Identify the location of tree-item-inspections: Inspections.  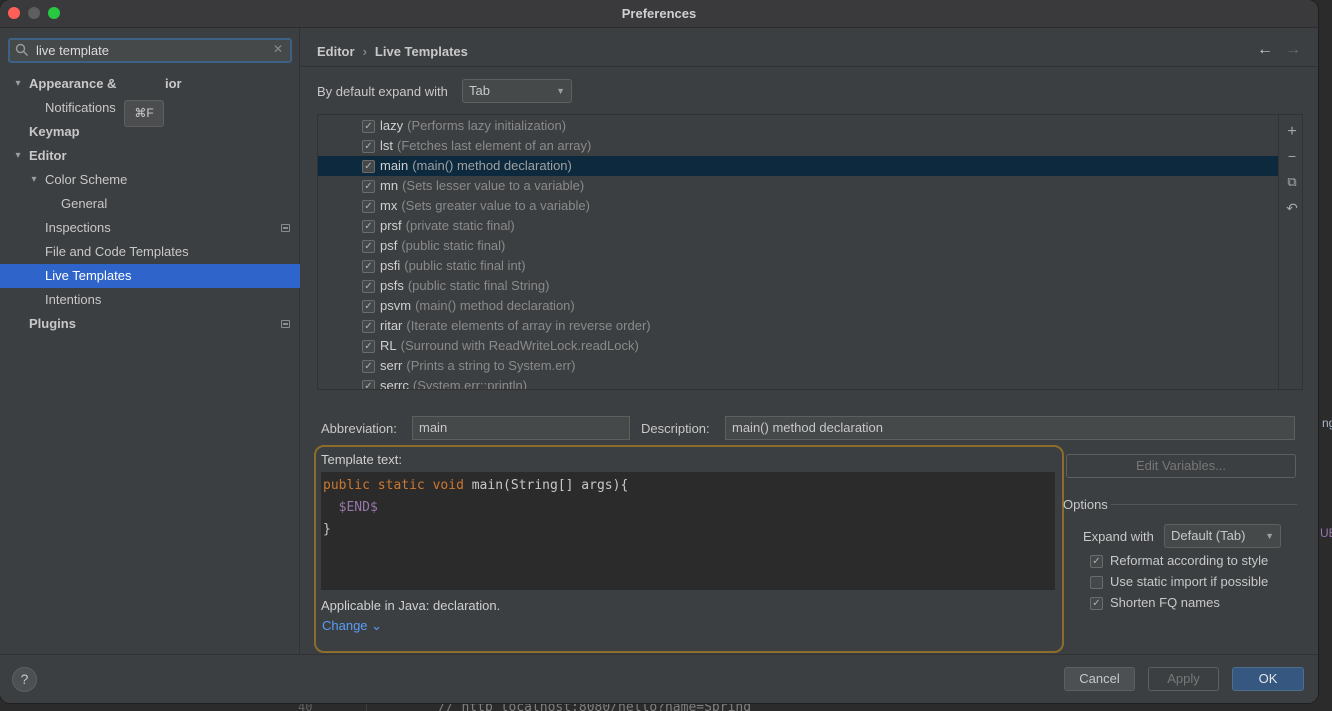
(150, 228).